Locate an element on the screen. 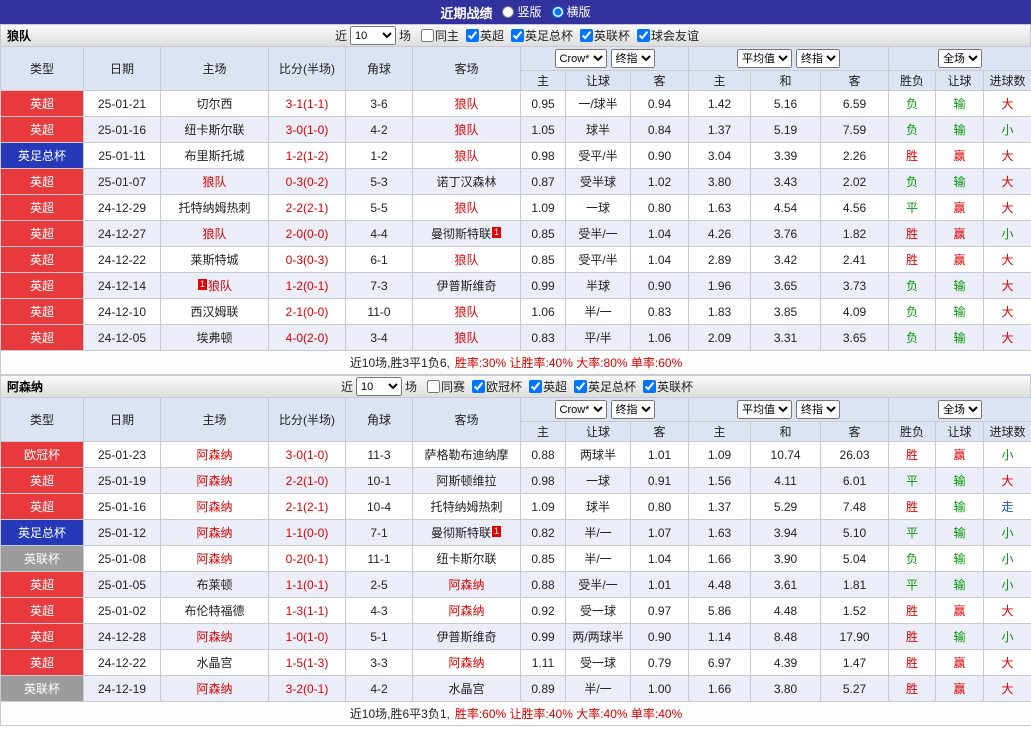 The width and height of the screenshot is (1031, 735). odds-cell: 0.97 is located at coordinates (659, 610).